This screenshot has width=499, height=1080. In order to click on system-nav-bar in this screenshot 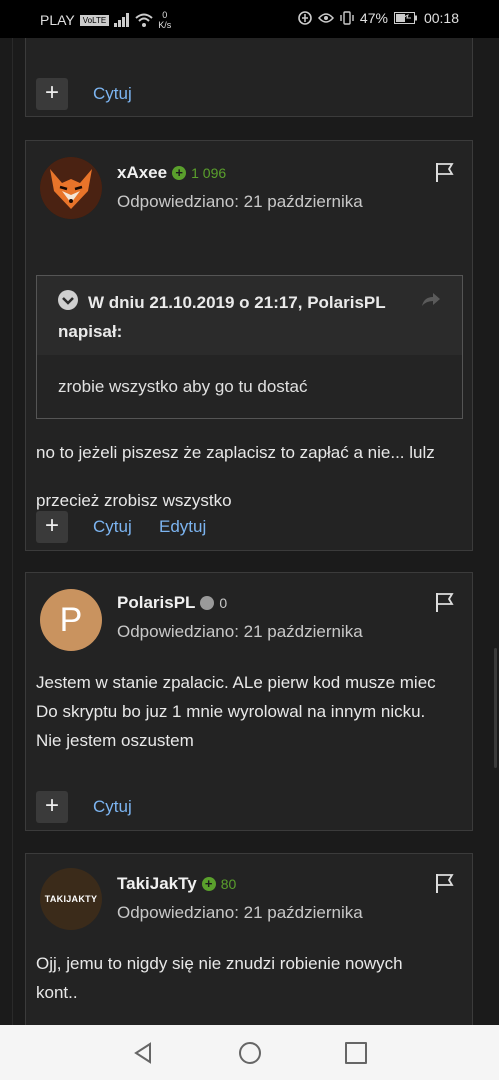, I will do `click(249, 1052)`.